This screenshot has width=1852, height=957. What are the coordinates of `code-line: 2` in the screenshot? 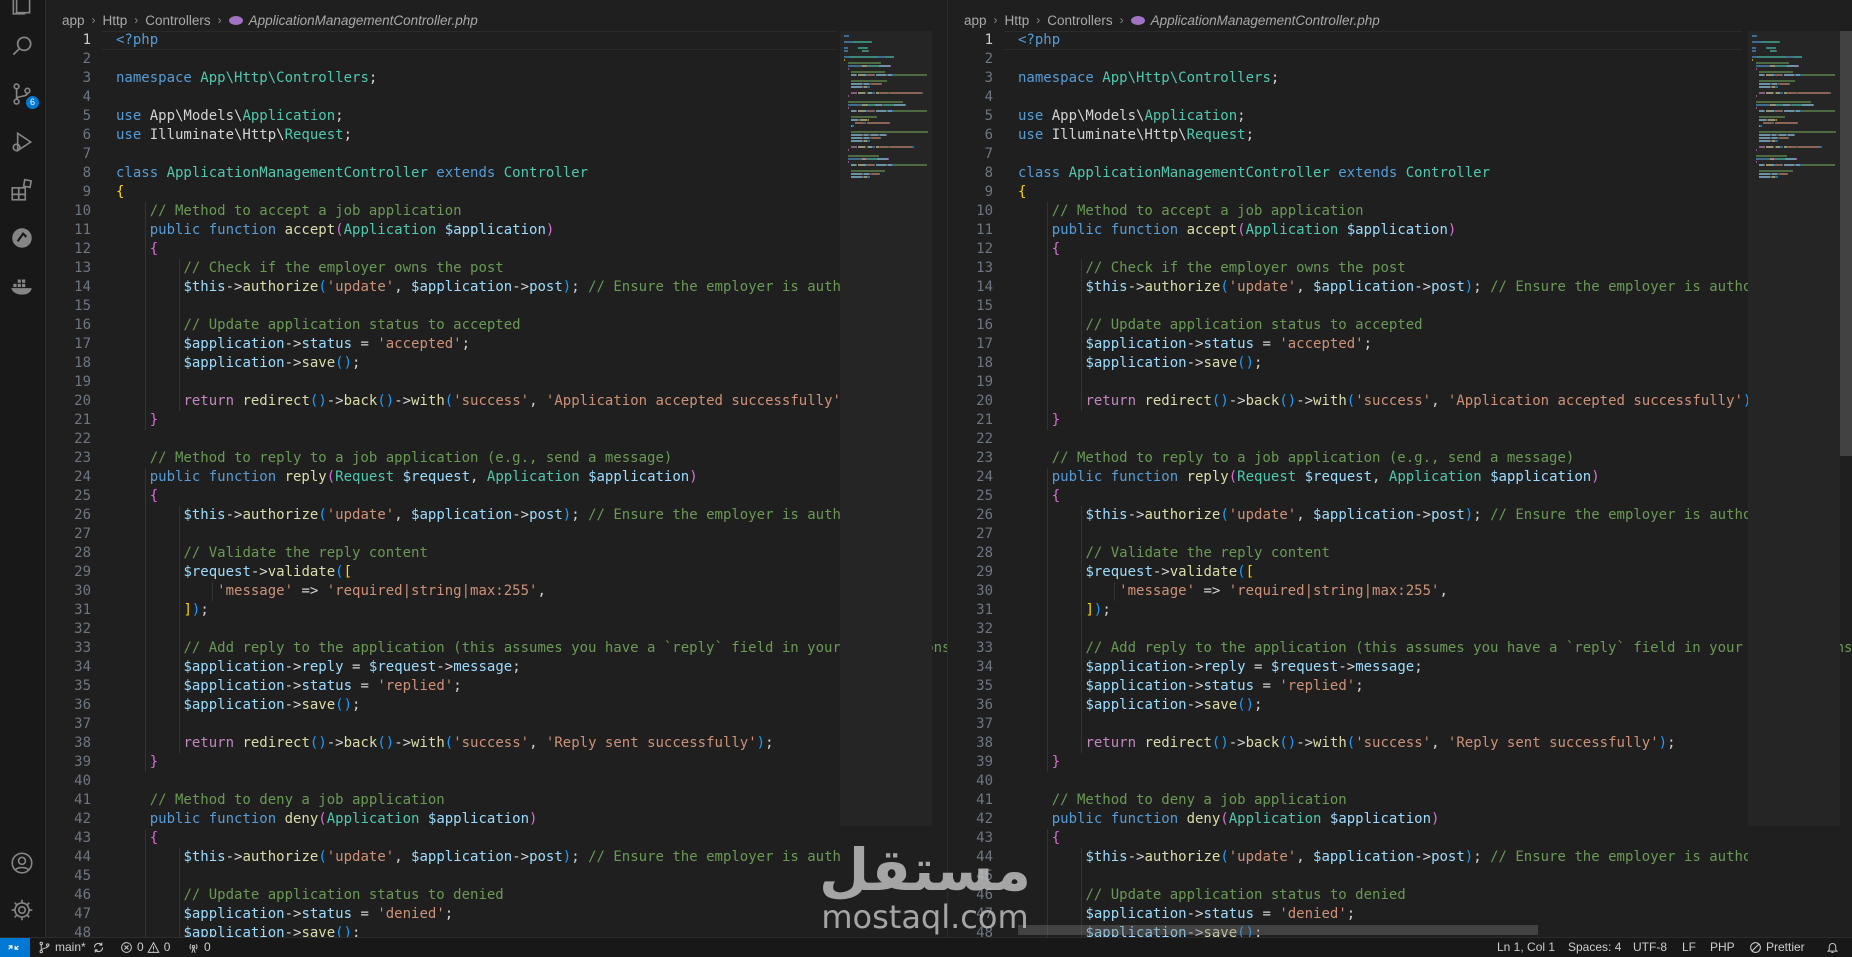 It's located at (1400, 59).